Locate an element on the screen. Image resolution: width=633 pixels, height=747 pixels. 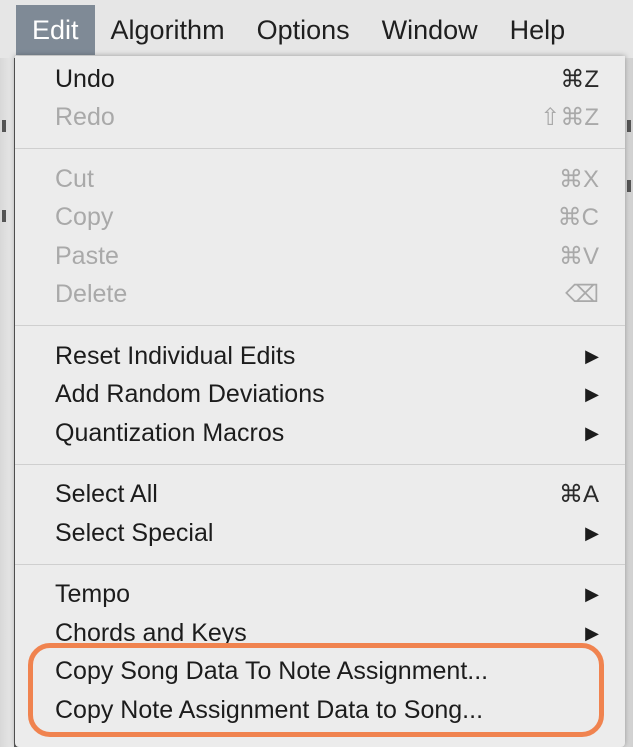
menu-item-select-special: Select Special ▶ is located at coordinates (320, 533).